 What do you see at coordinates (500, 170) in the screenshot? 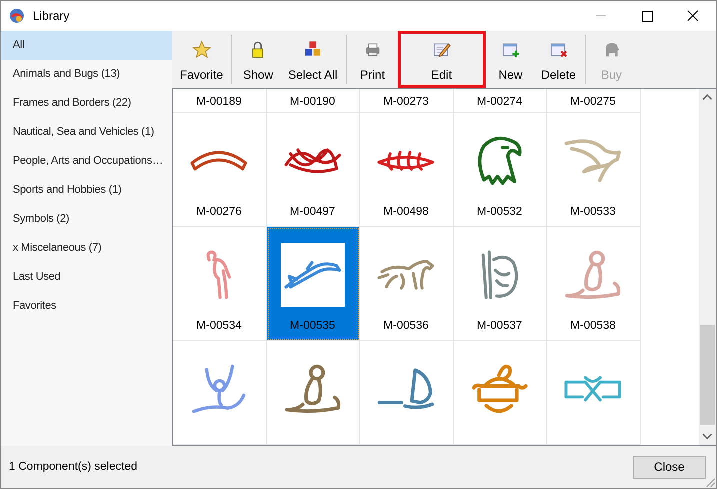
I see `library-tile: M-00532` at bounding box center [500, 170].